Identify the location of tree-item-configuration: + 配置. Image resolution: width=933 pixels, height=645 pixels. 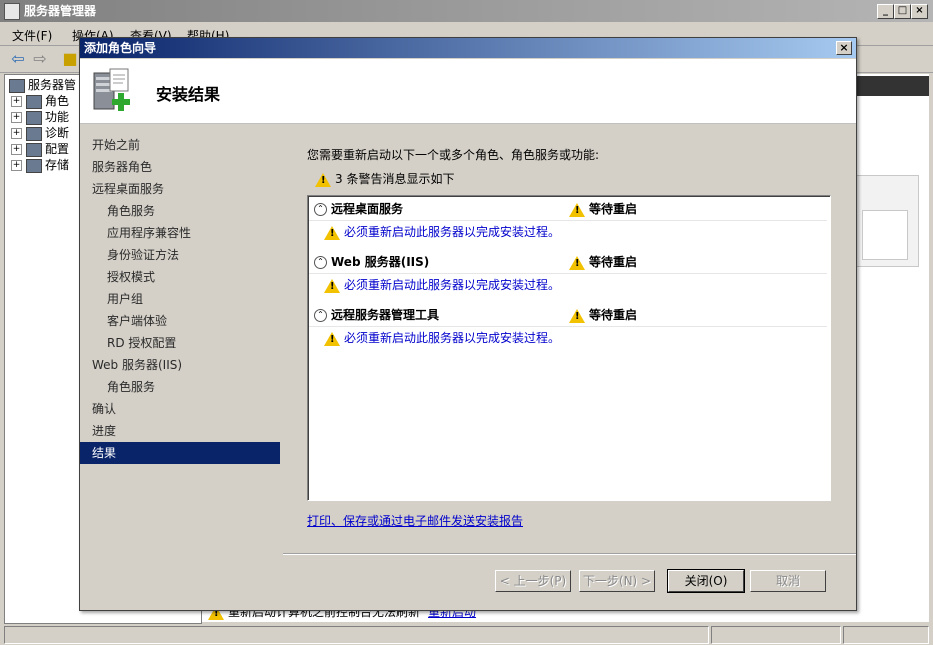
(40, 149).